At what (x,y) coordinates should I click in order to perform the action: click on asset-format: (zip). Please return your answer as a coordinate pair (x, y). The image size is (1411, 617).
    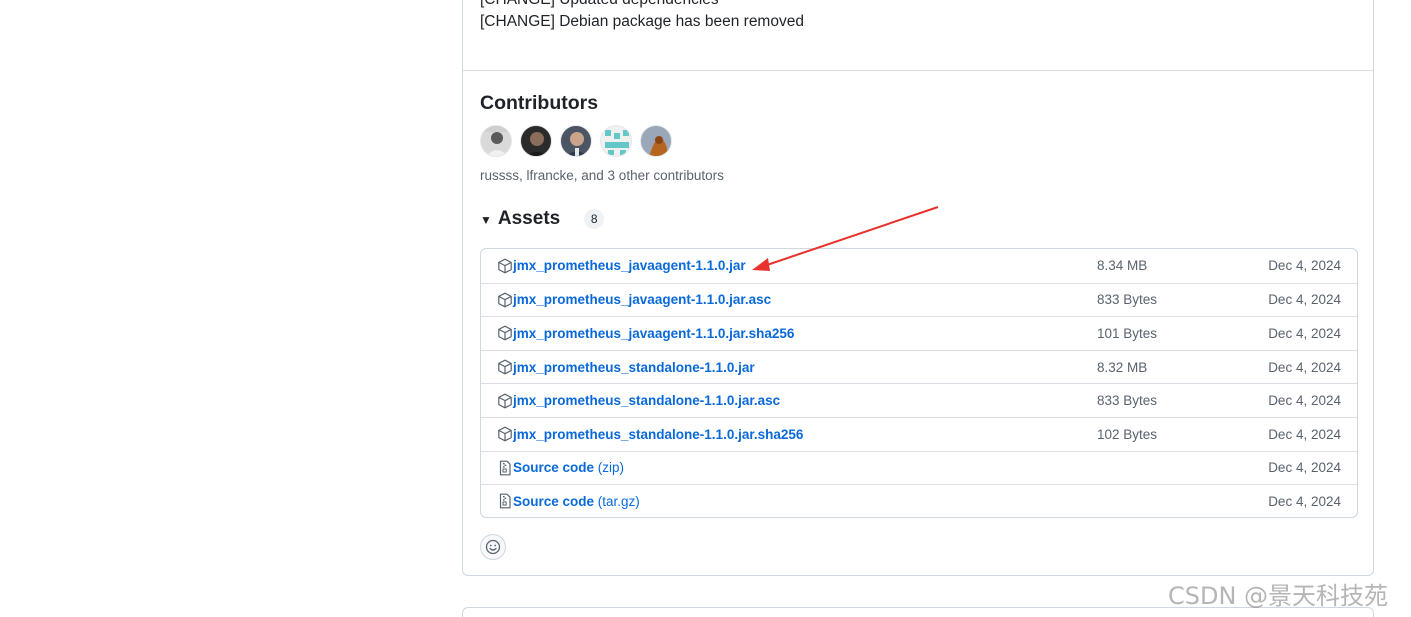
    Looking at the image, I should click on (609, 468).